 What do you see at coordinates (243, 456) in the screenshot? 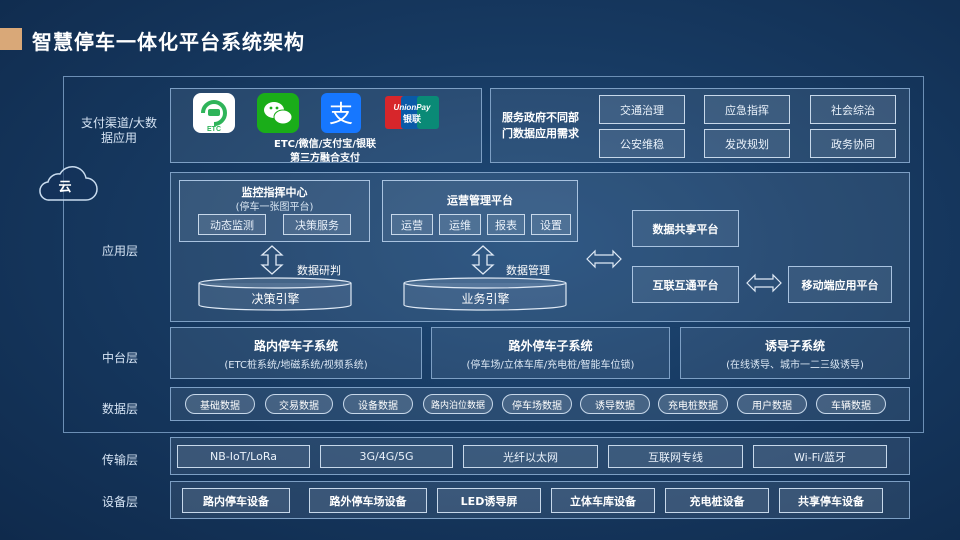
I see `transport-item-nbiot: NB-IoT/LoRa` at bounding box center [243, 456].